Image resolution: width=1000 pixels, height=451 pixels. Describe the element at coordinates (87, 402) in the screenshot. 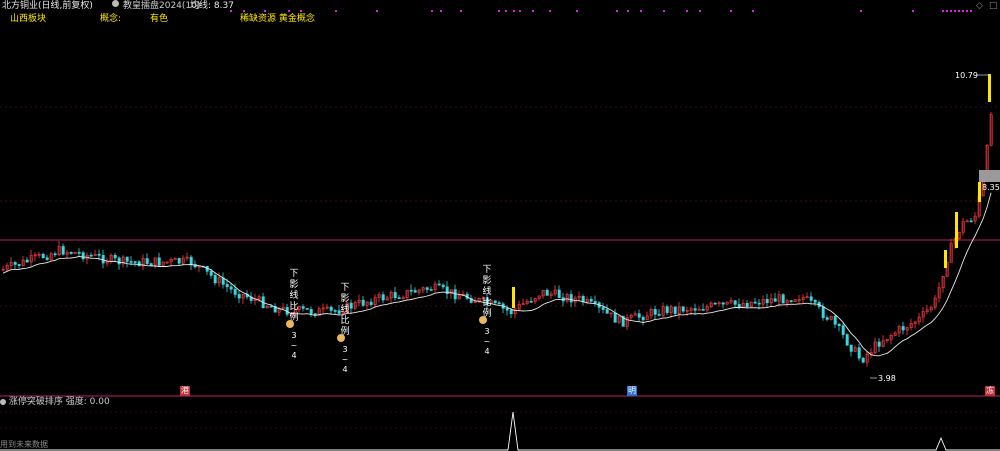

I see `subchart-value: 强度: 0.00` at that location.